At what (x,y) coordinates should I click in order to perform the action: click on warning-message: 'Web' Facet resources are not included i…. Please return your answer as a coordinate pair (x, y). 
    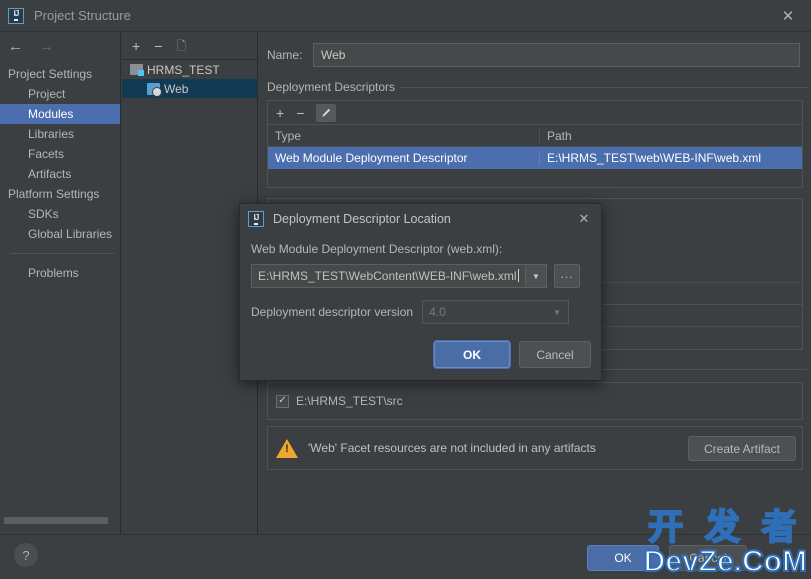
    Looking at the image, I should click on (452, 448).